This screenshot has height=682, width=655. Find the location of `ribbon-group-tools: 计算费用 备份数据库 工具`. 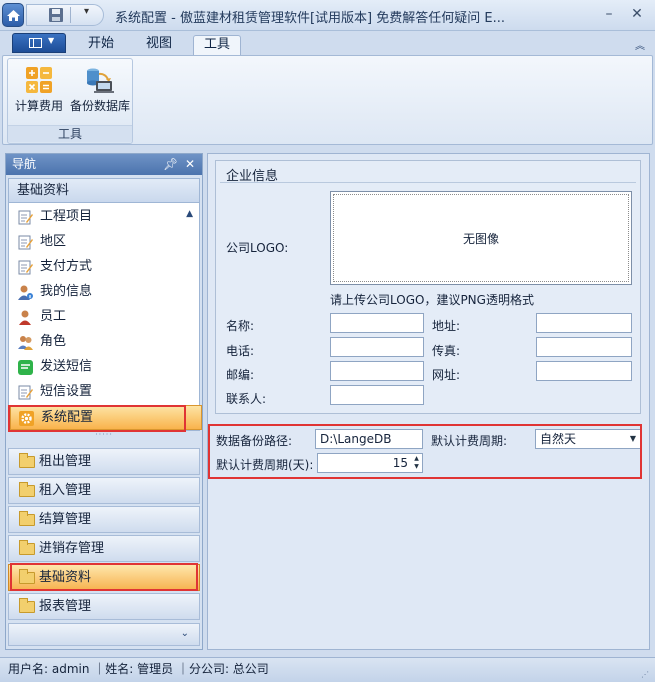

ribbon-group-tools: 计算费用 备份数据库 工具 is located at coordinates (70, 101).